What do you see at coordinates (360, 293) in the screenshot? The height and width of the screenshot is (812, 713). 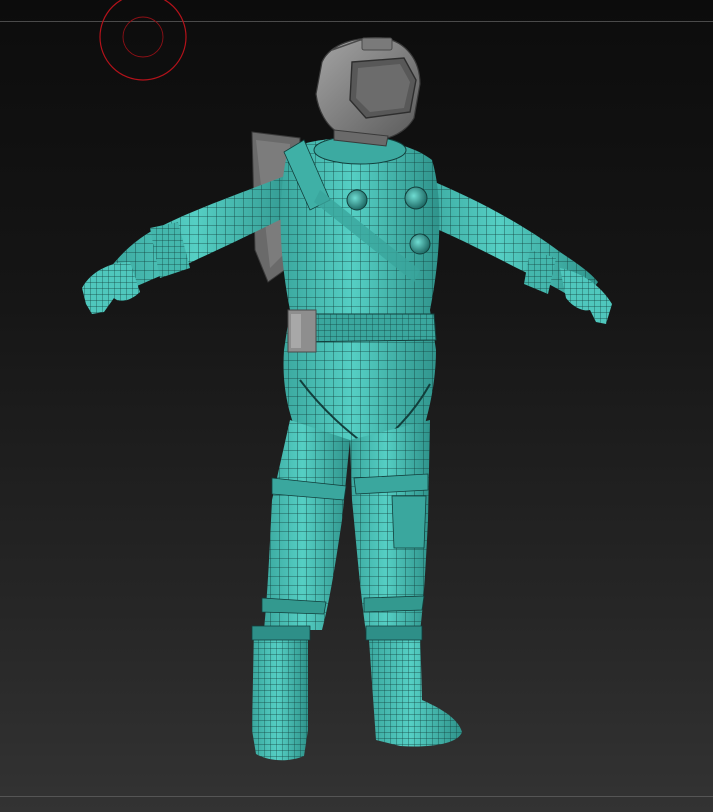 I see `torso` at bounding box center [360, 293].